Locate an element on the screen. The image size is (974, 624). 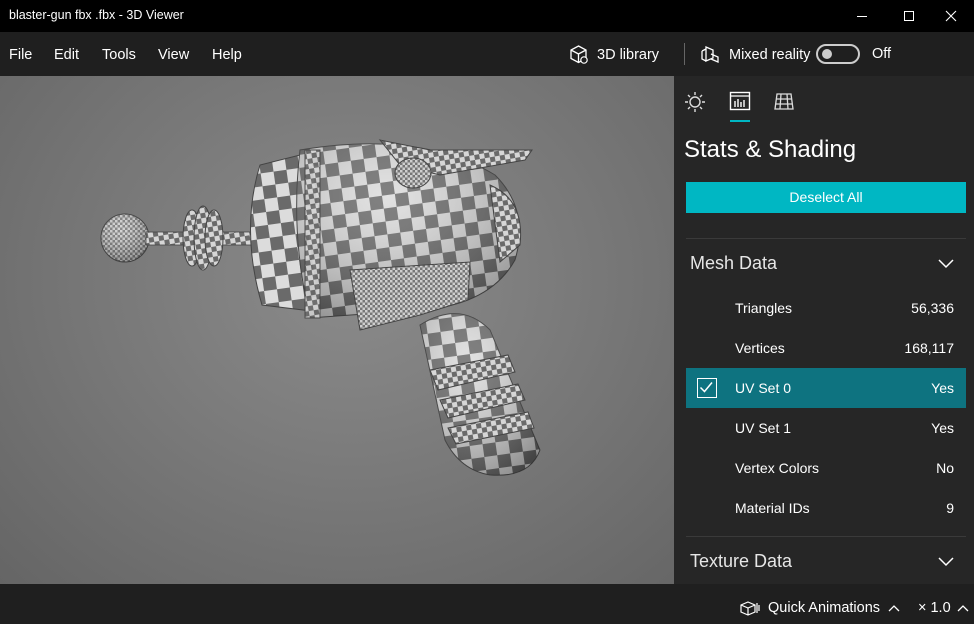
window-title: blaster-gun fbx .fbx - 3D Viewer is located at coordinates (96, 15).